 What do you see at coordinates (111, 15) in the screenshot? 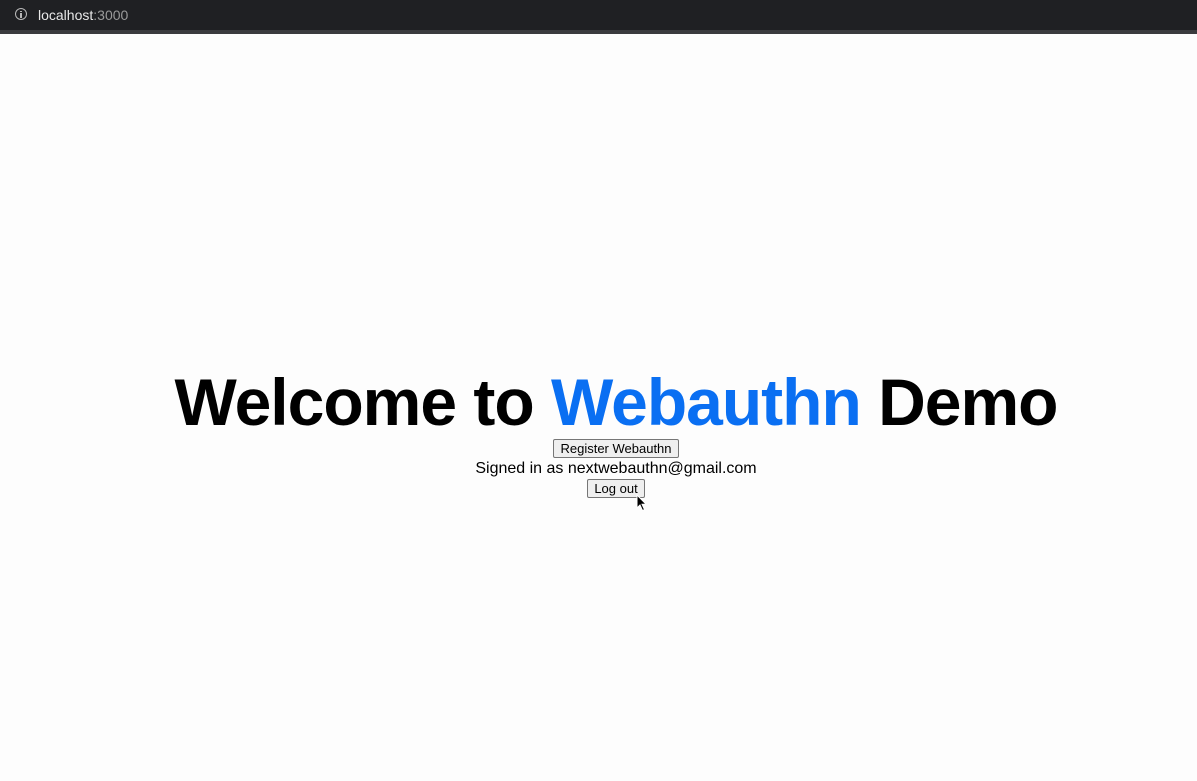
I see `url-port: :3000` at bounding box center [111, 15].